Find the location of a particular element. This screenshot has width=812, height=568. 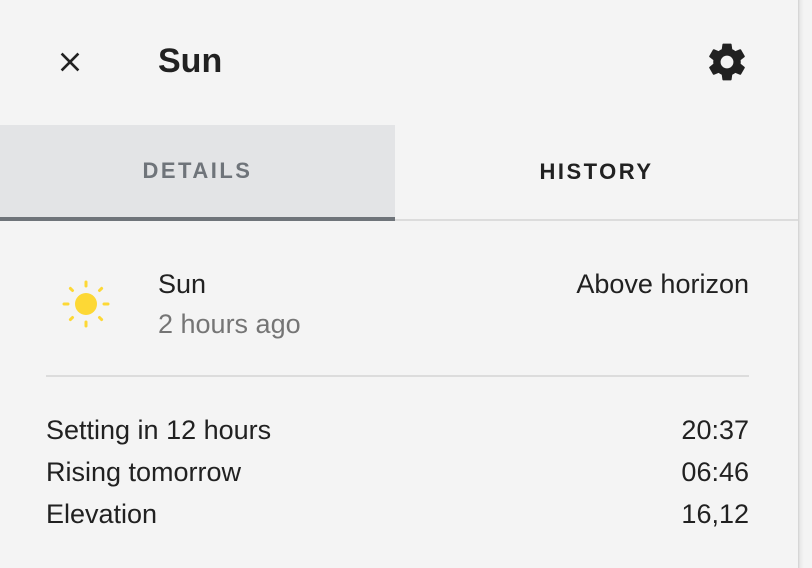

sun-icon is located at coordinates (86, 304).